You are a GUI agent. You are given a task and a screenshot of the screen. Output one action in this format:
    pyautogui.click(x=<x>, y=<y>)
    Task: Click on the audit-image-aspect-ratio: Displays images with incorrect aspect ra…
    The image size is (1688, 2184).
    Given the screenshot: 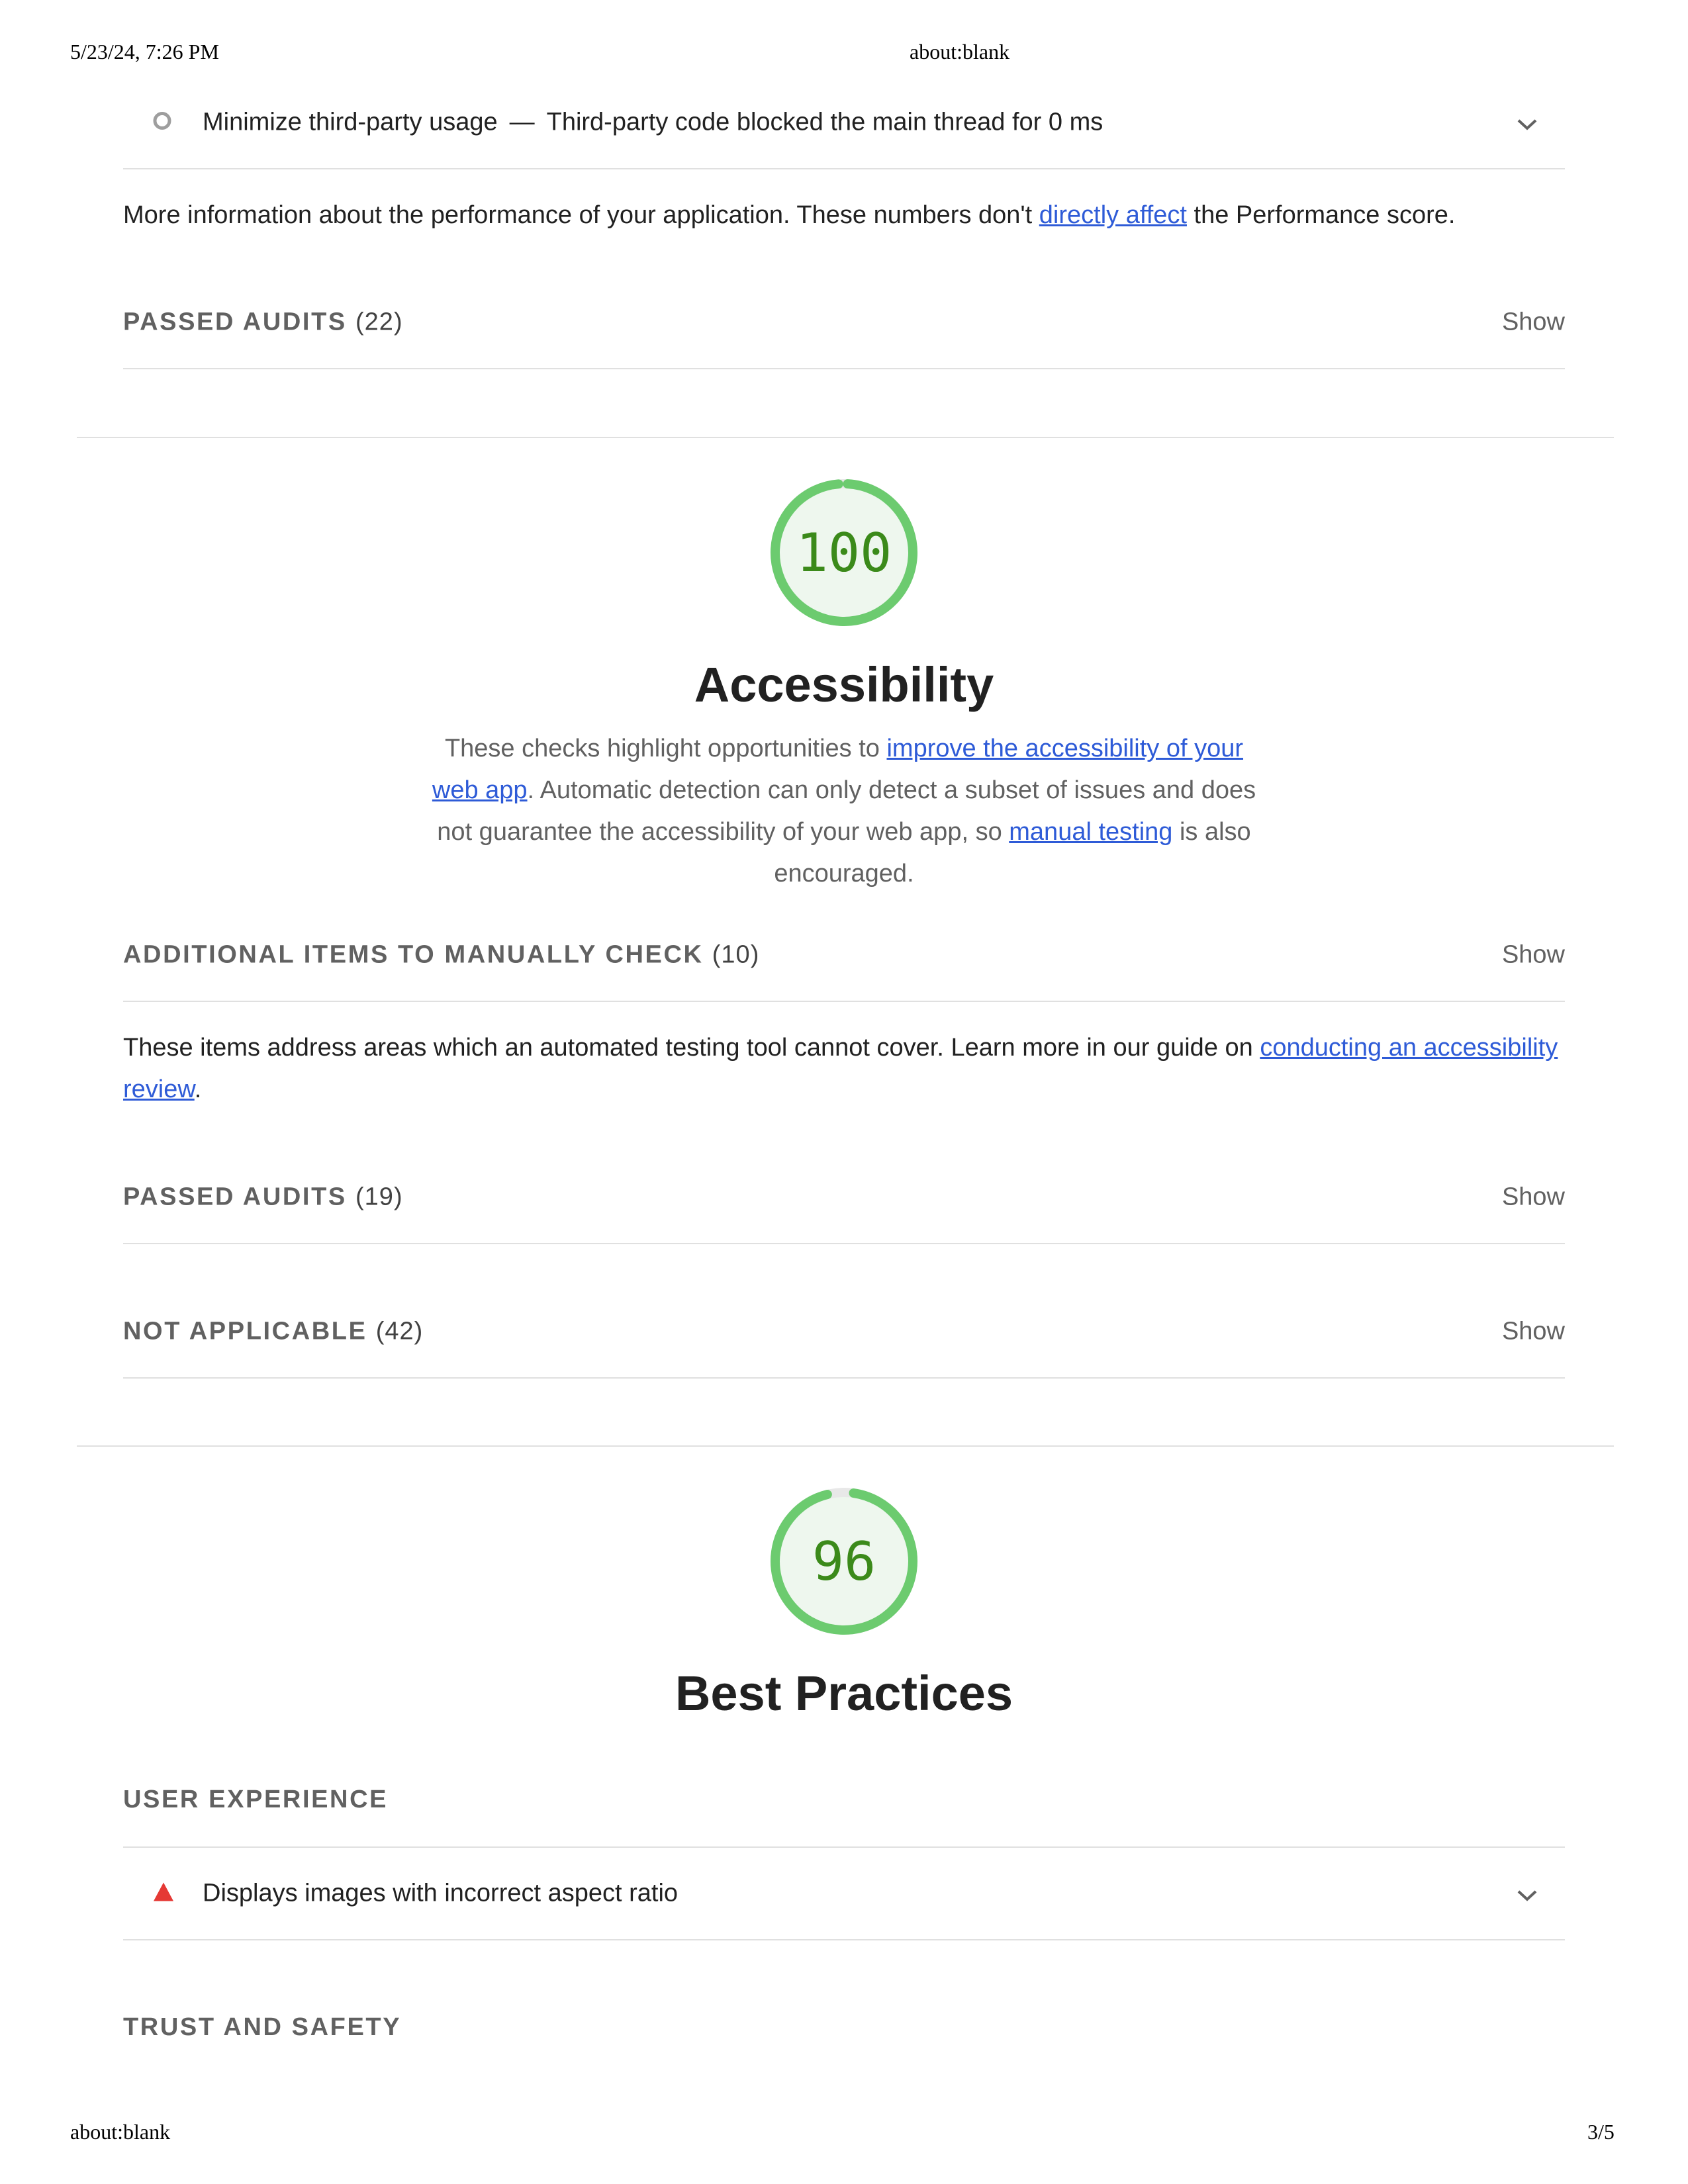 What is the action you would take?
    pyautogui.click(x=844, y=1894)
    